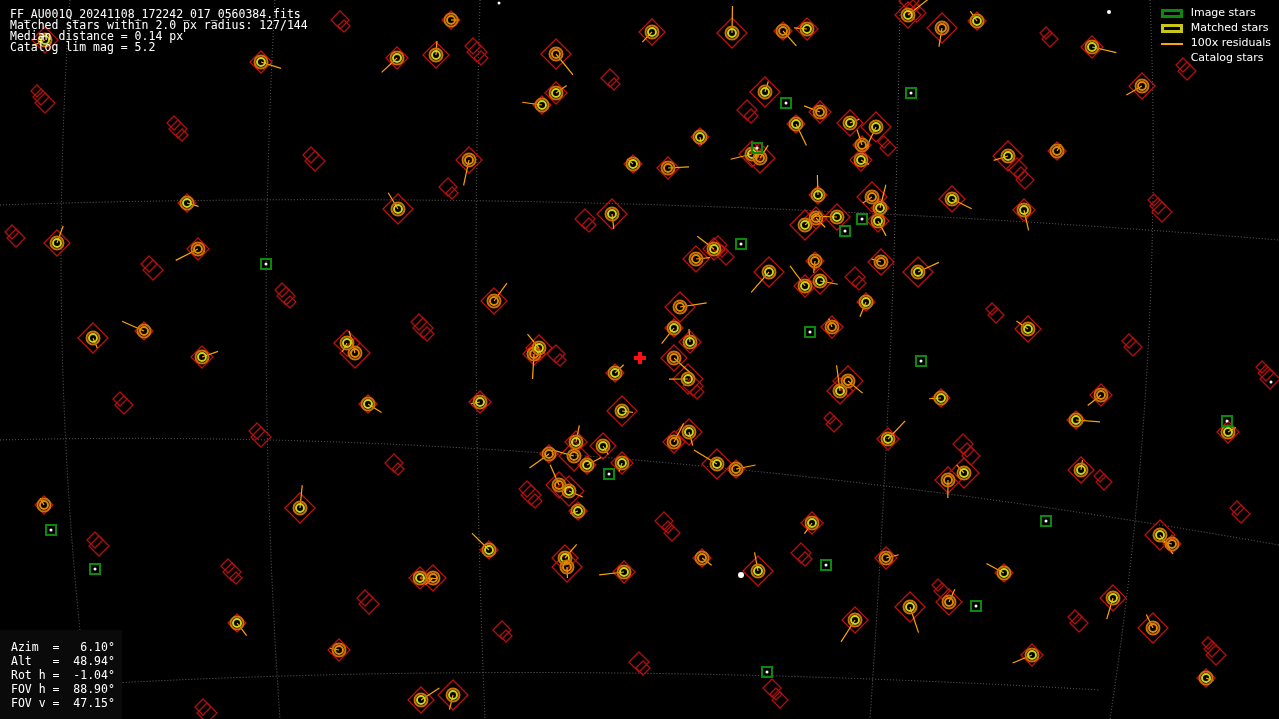 This screenshot has height=719, width=1279. I want to click on header-line: Matched stars within 2.0 px radius: 127/144, so click(159, 25).